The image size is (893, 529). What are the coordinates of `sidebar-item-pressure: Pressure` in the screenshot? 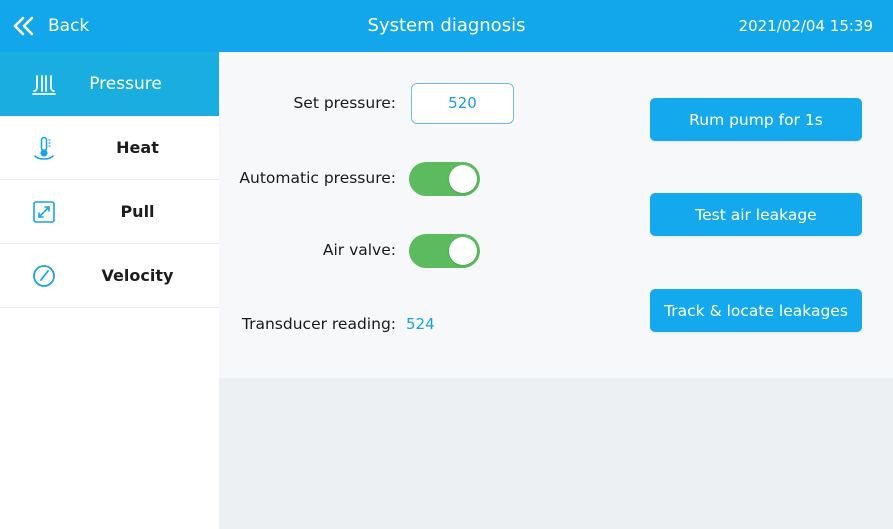 It's located at (109, 84).